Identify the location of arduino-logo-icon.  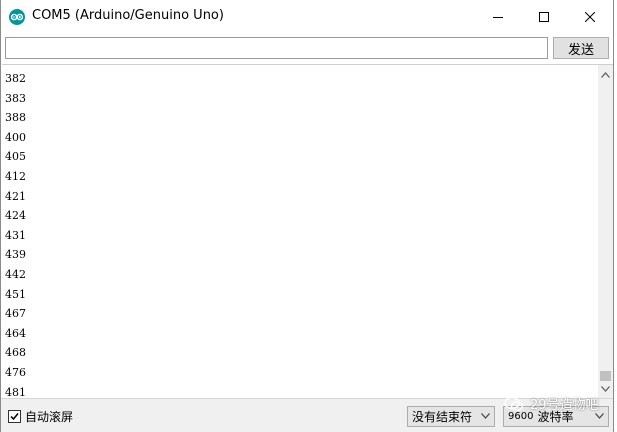
(17, 17).